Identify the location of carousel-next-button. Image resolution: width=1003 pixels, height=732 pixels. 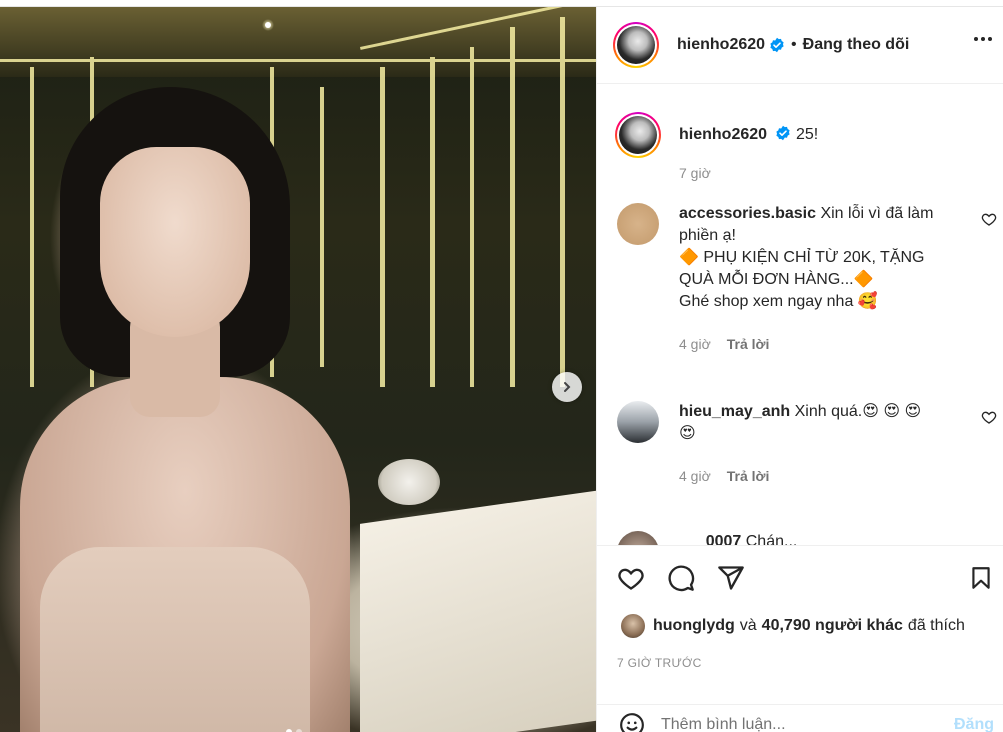
(567, 387).